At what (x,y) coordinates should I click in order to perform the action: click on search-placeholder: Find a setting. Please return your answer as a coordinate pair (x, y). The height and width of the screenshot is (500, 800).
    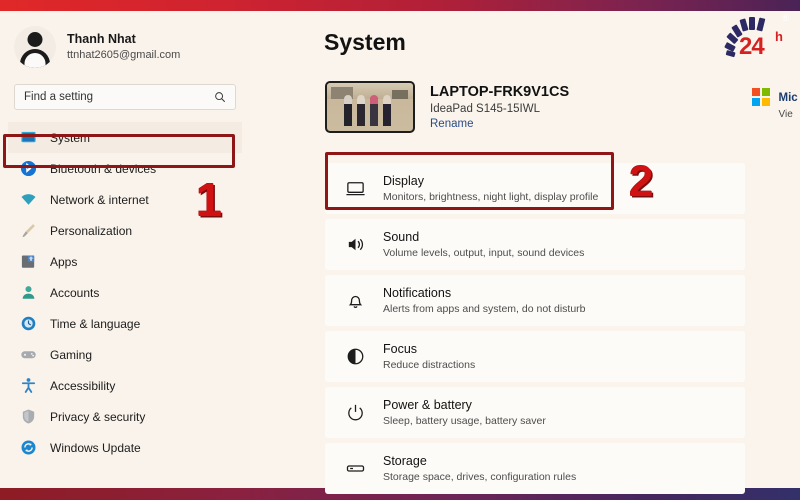
    Looking at the image, I should click on (59, 97).